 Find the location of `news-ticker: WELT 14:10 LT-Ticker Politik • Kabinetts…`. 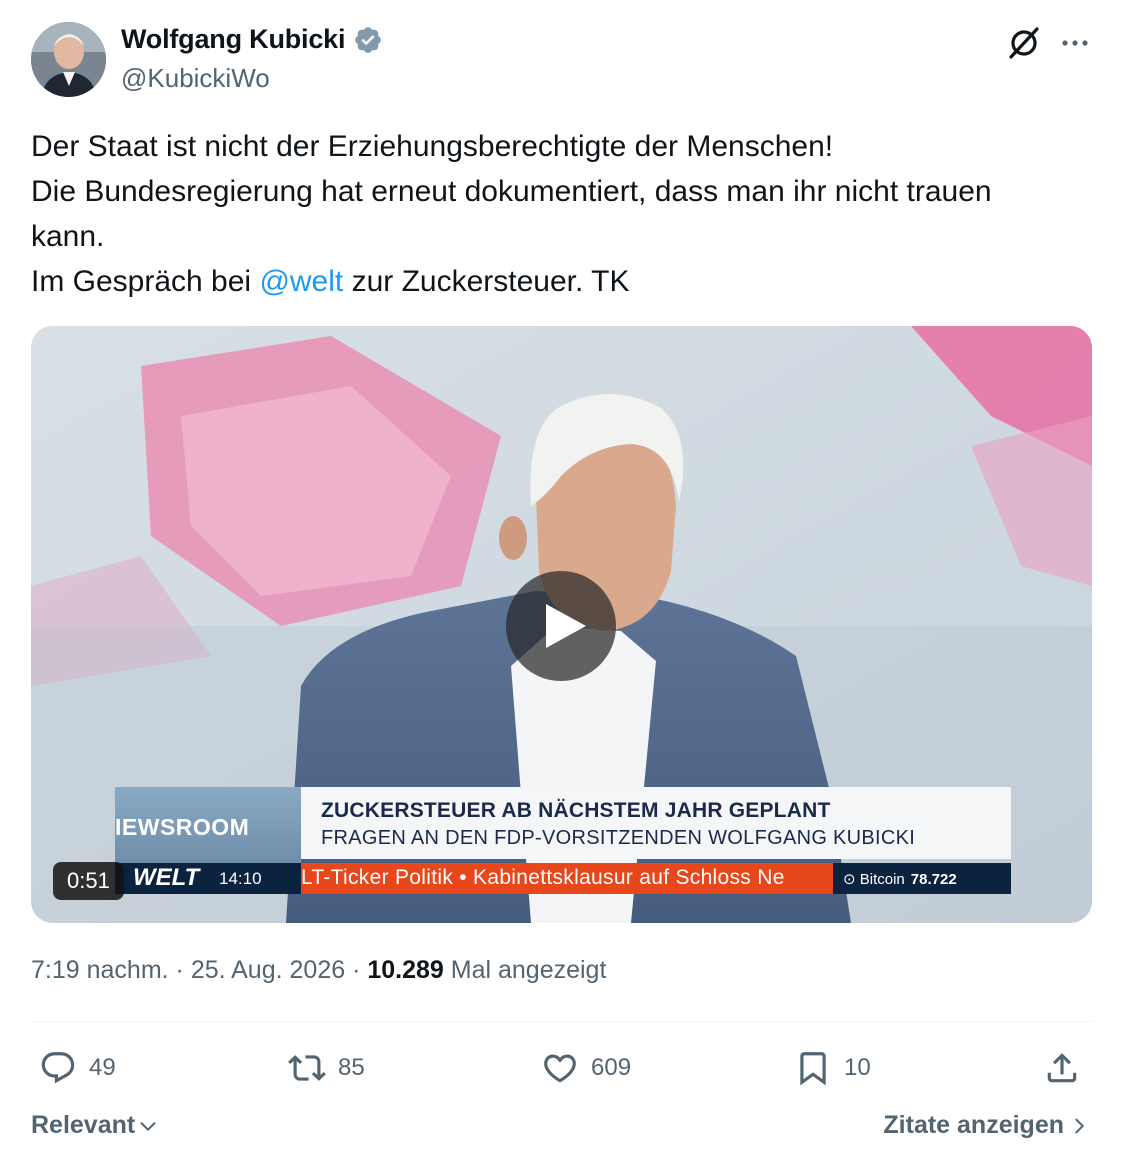

news-ticker: WELT 14:10 LT-Ticker Politik • Kabinetts… is located at coordinates (563, 878).